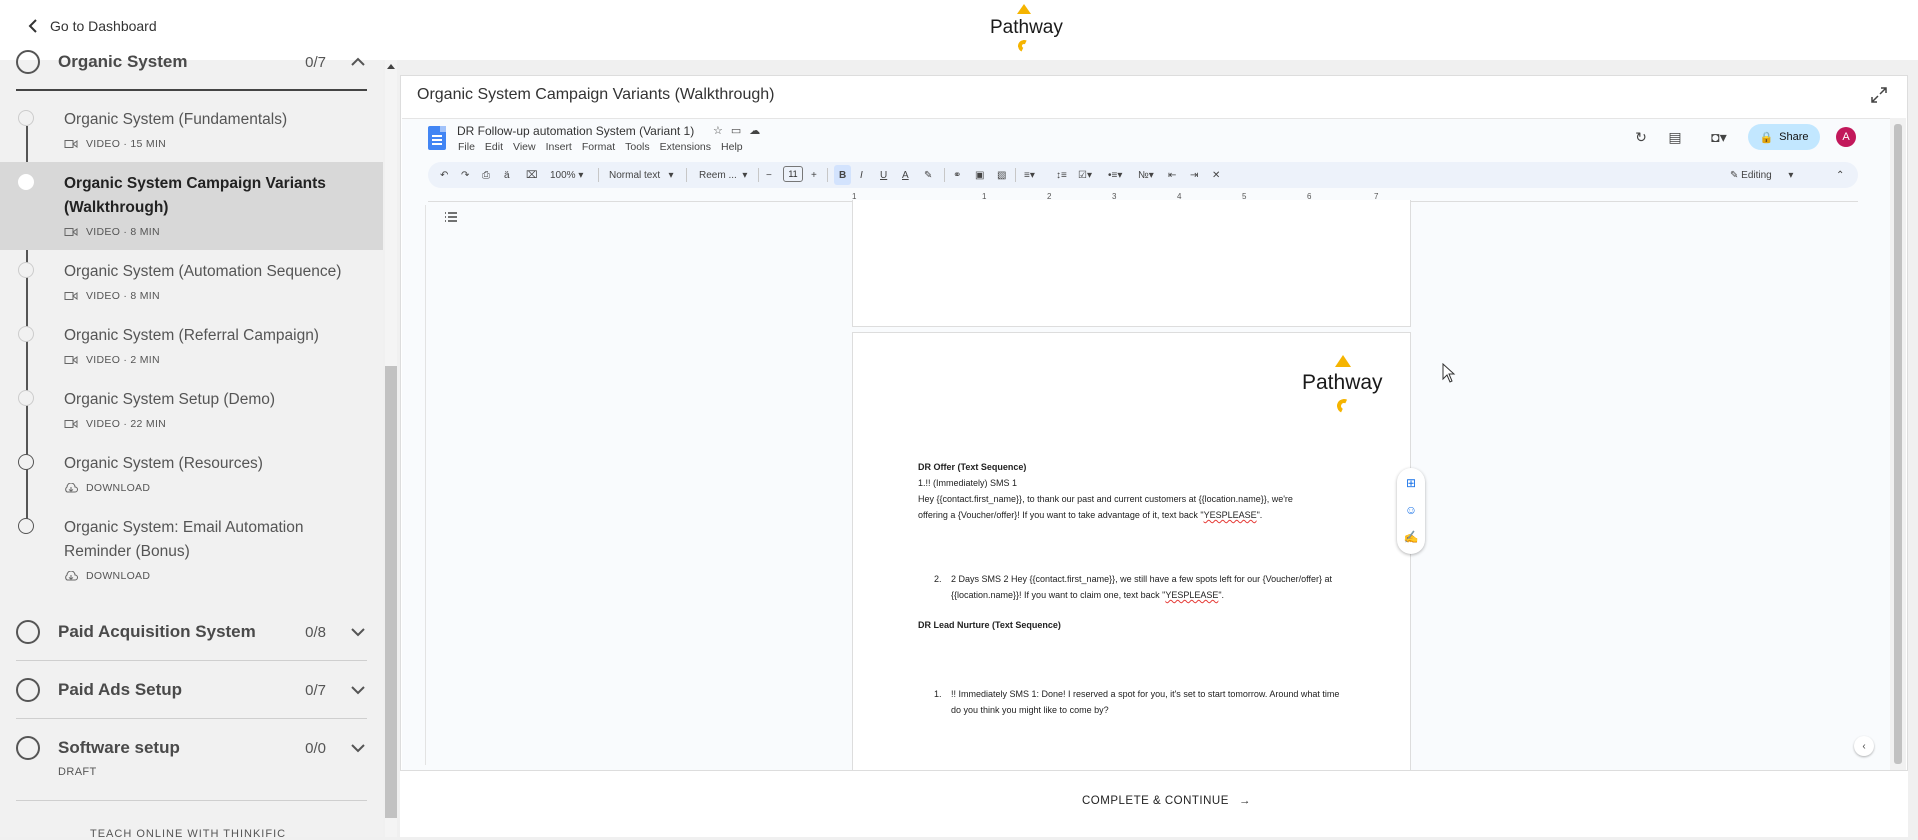  Describe the element at coordinates (989, 625) in the screenshot. I see `doc-heading: DR Lead Nurture (Text Sequence)` at that location.